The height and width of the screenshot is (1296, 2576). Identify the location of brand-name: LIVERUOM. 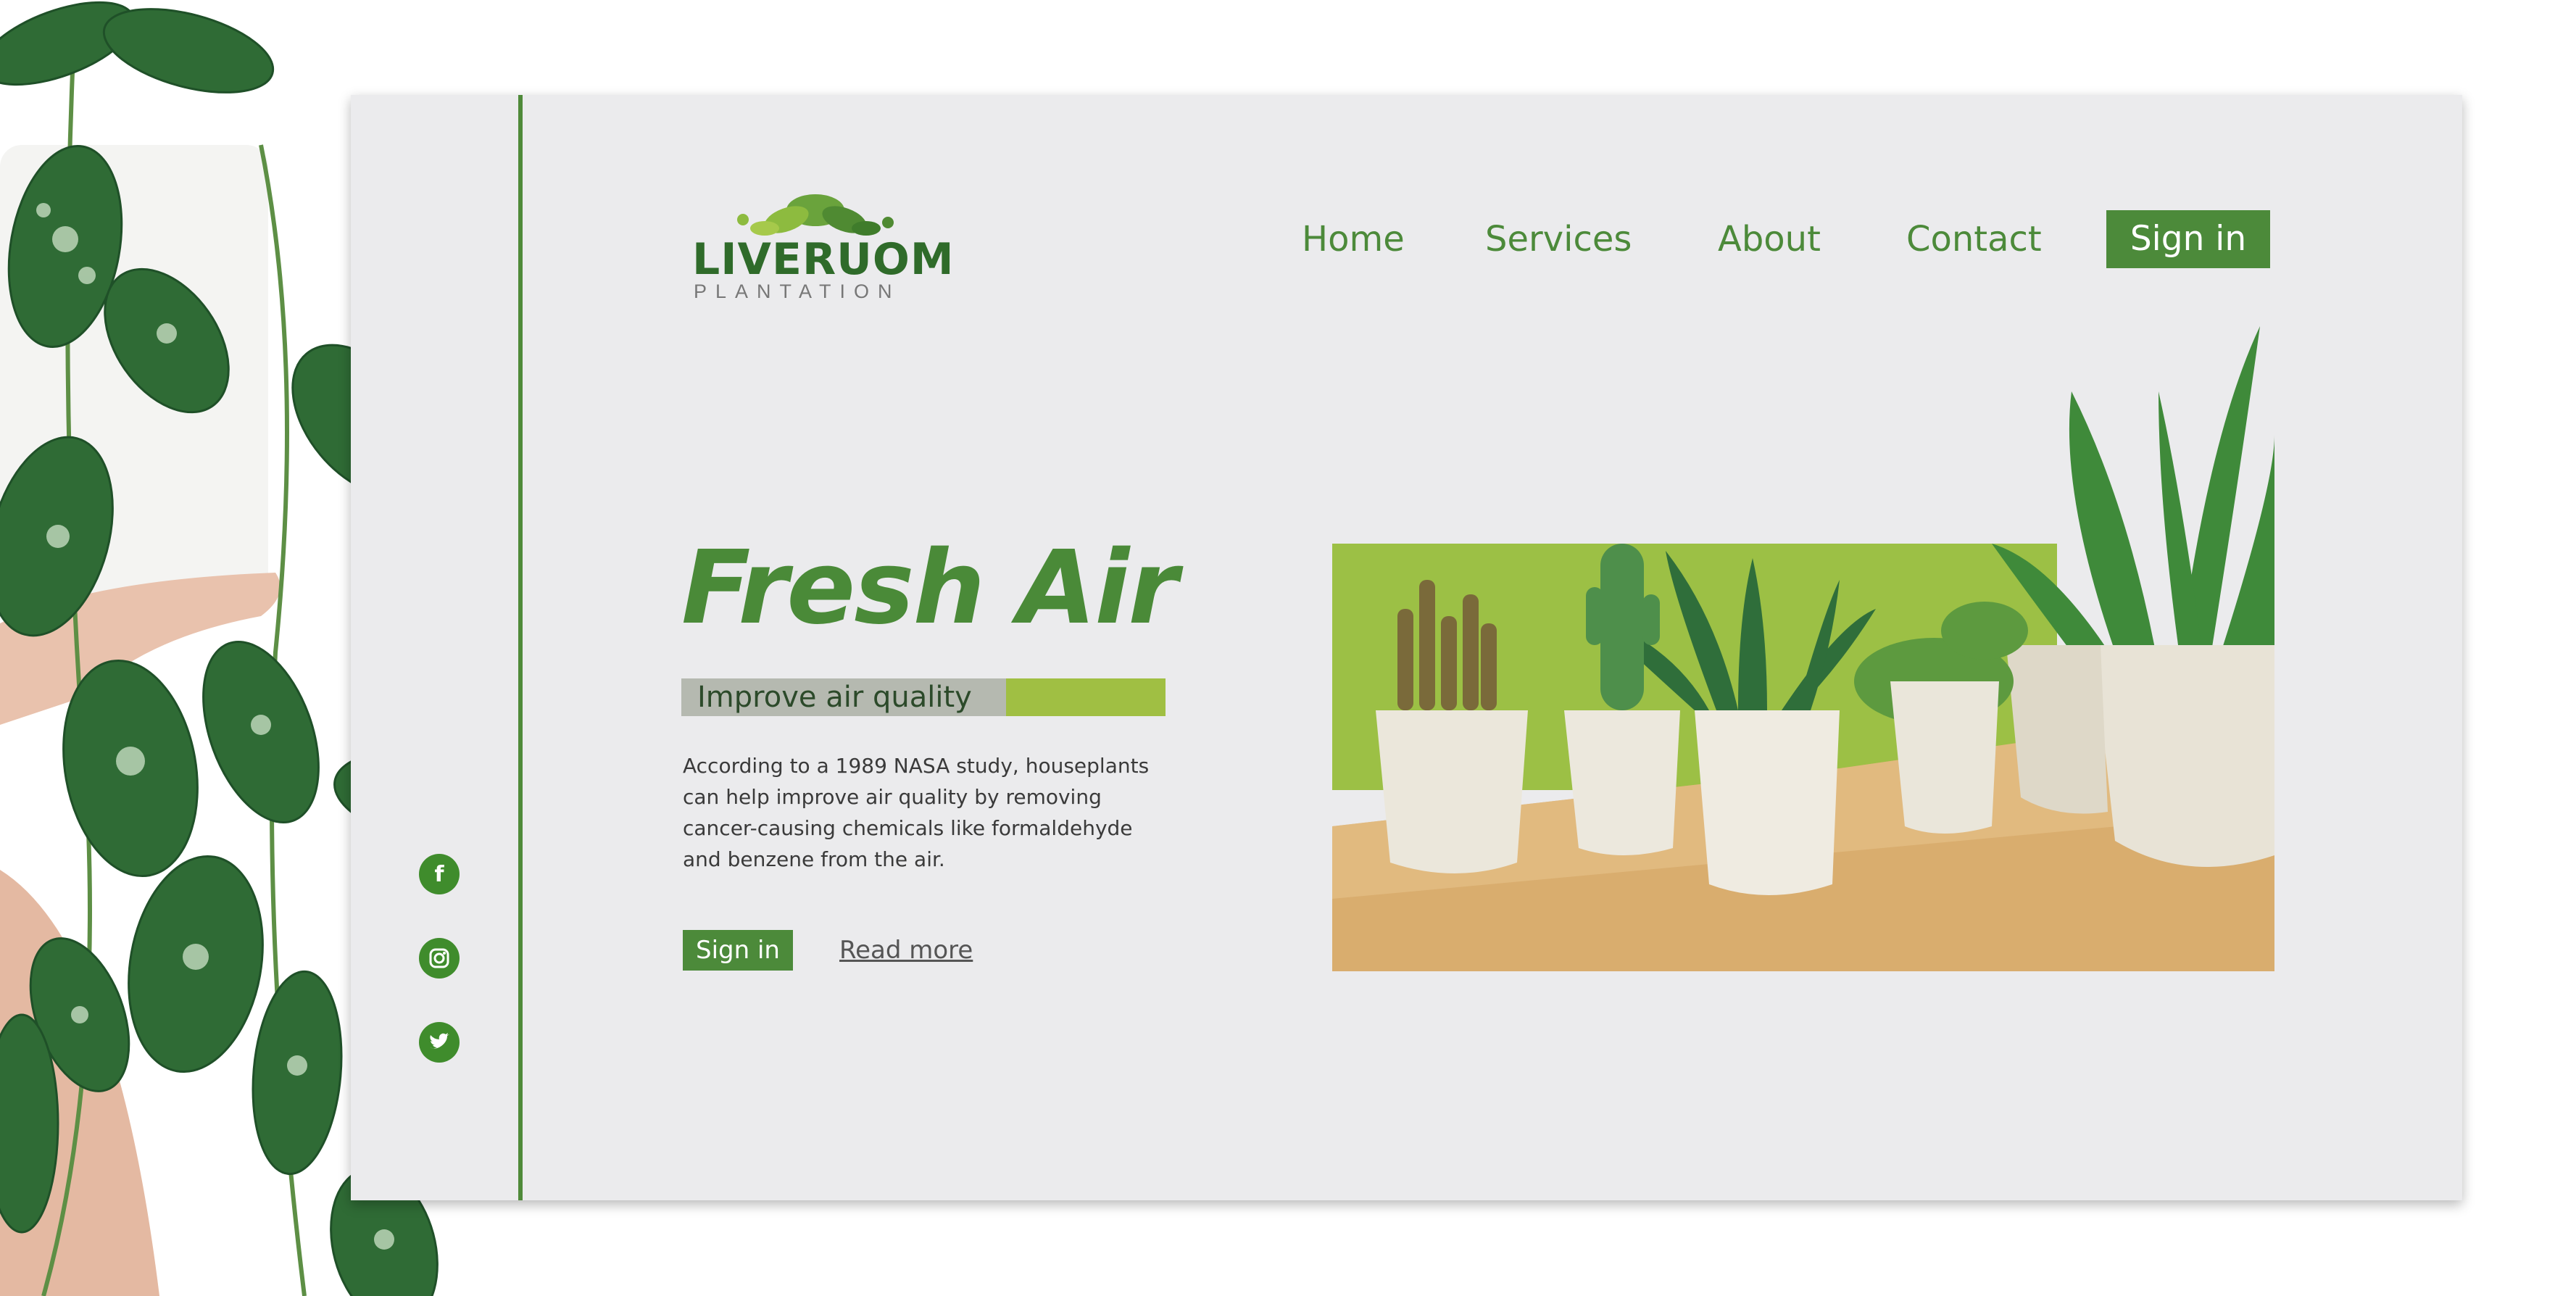
(823, 259).